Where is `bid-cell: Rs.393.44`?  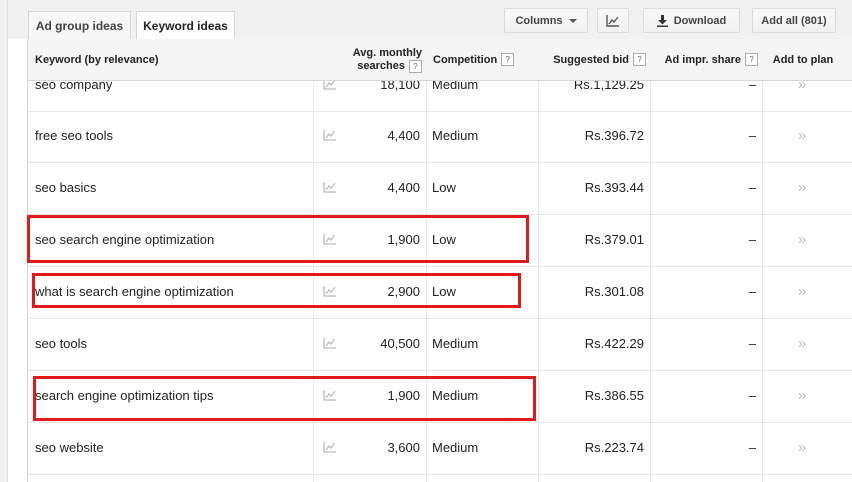 bid-cell: Rs.393.44 is located at coordinates (614, 187).